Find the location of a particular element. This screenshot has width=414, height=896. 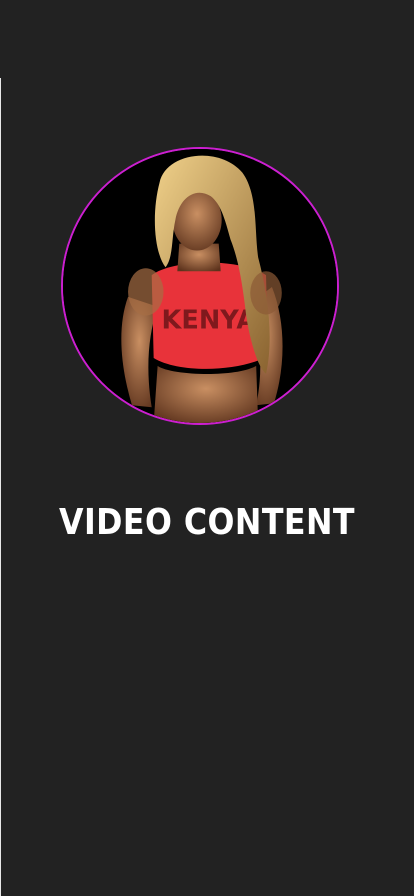

shirt-text: KENYA is located at coordinates (209, 320).